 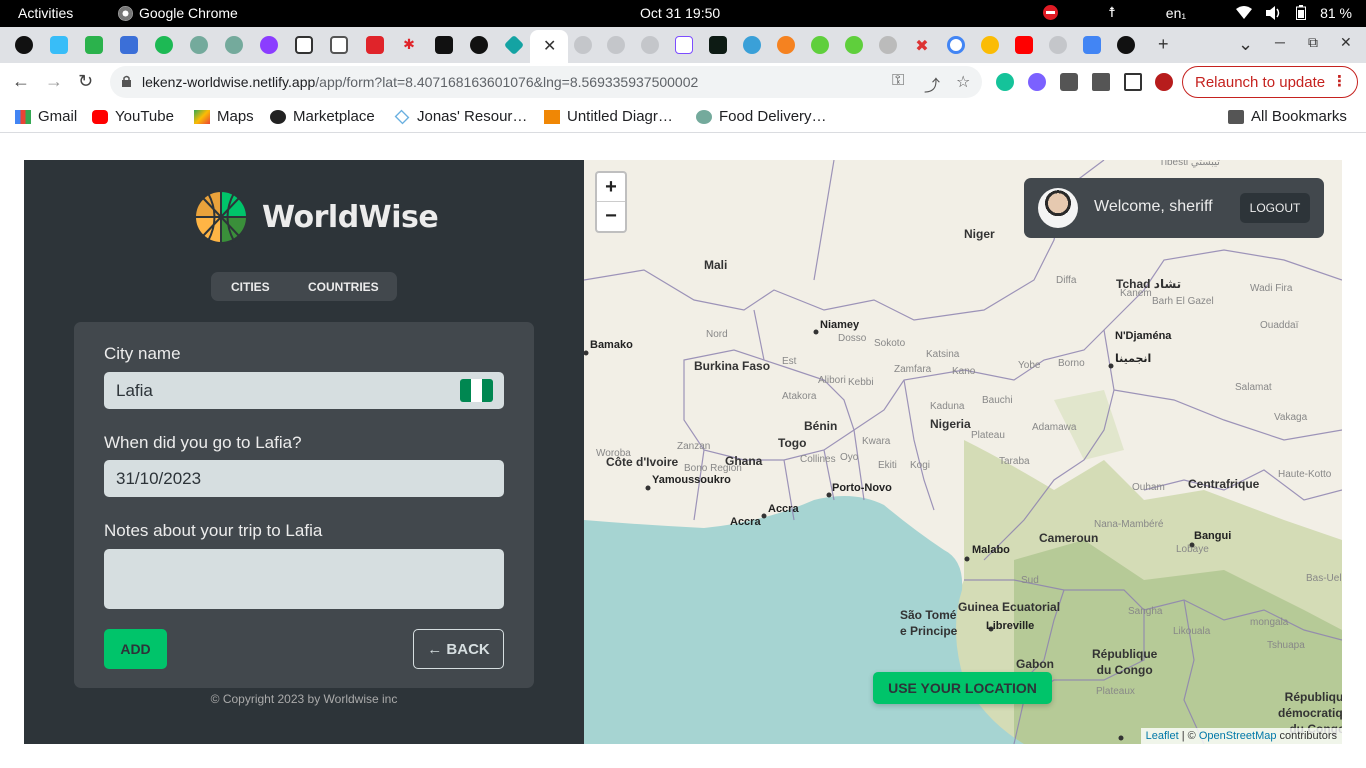 What do you see at coordinates (45, 13) in the screenshot?
I see `activities-button: Activities` at bounding box center [45, 13].